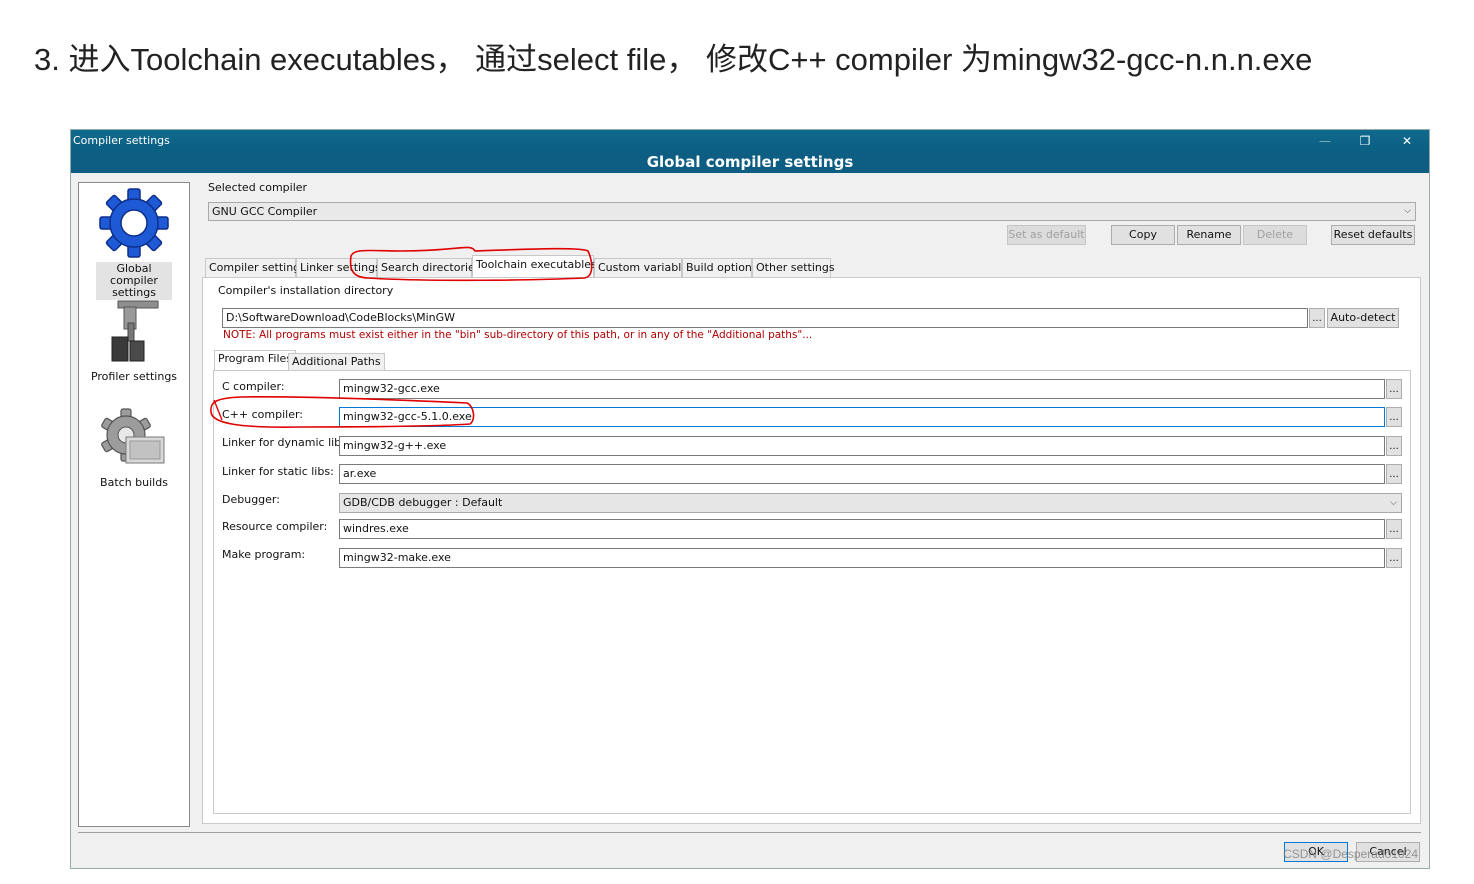  Describe the element at coordinates (429, 267) in the screenshot. I see `tab-search-directories: Search directories` at that location.